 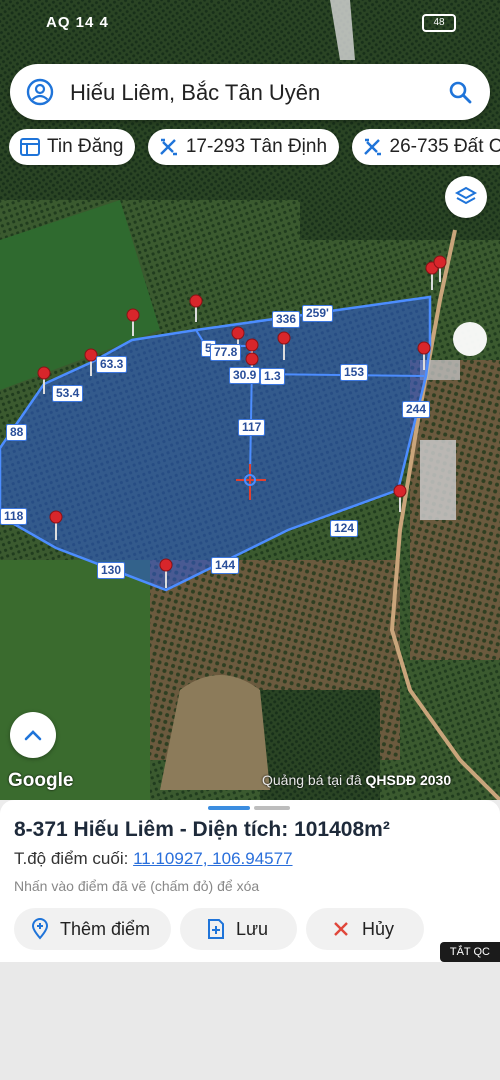 I want to click on search-icon, so click(x=460, y=92).